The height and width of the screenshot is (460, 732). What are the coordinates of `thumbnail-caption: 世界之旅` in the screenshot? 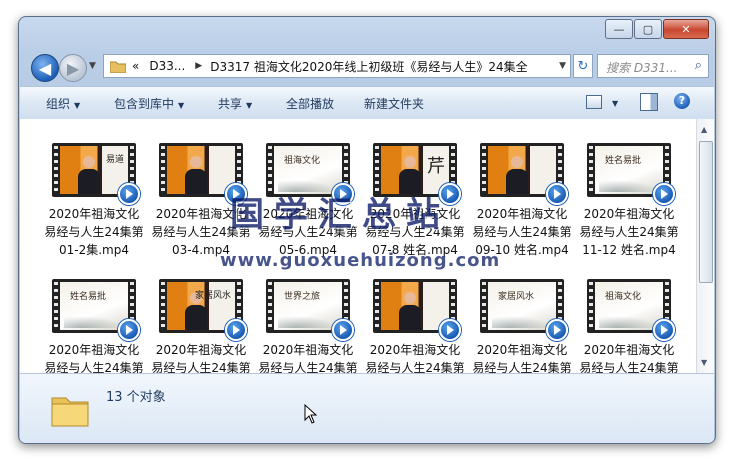 It's located at (302, 297).